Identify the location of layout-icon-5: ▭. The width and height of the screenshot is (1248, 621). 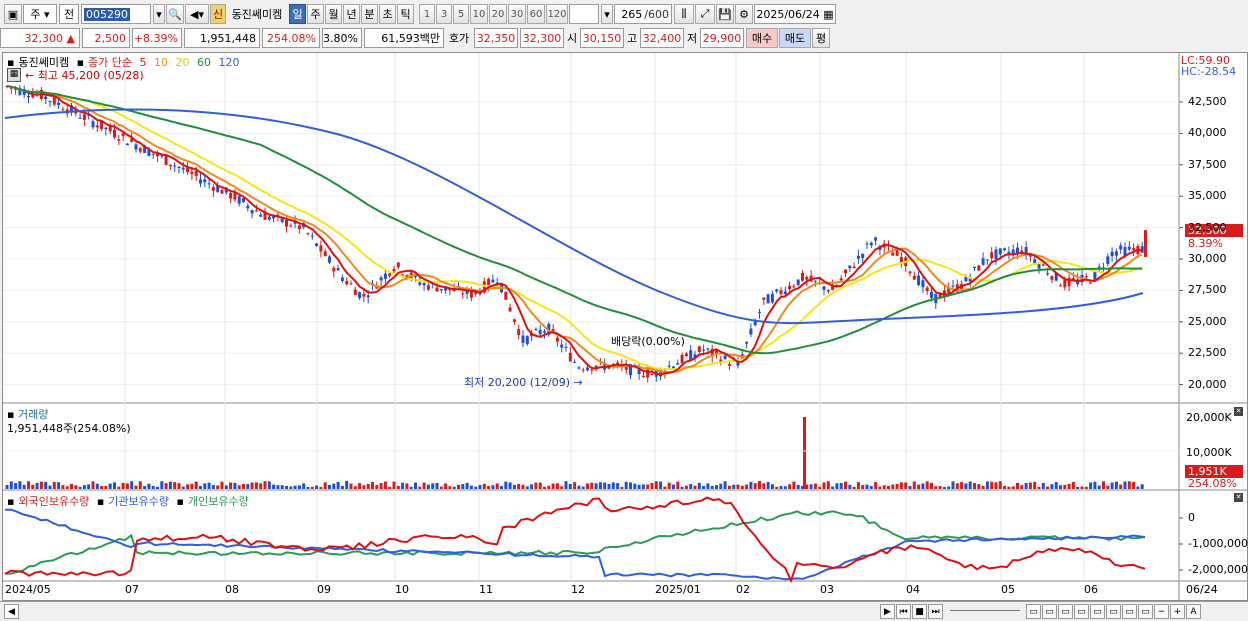
(1097, 611).